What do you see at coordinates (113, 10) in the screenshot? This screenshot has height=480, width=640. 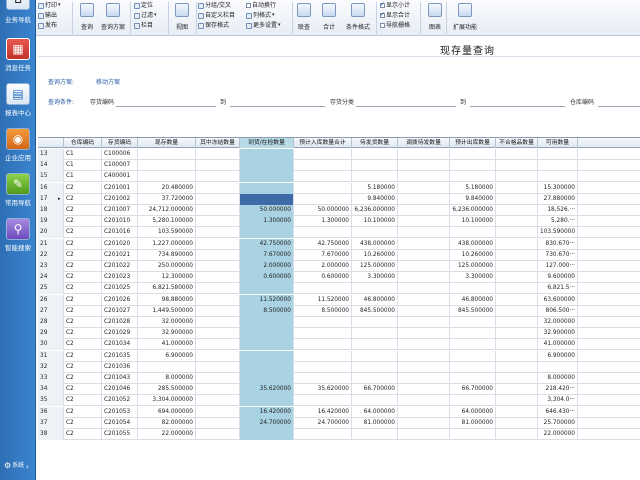 I see `query-scheme-icon` at bounding box center [113, 10].